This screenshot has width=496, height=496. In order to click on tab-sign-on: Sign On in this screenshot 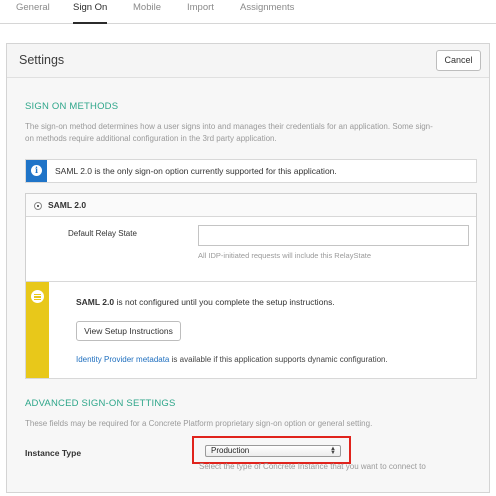, I will do `click(90, 13)`.